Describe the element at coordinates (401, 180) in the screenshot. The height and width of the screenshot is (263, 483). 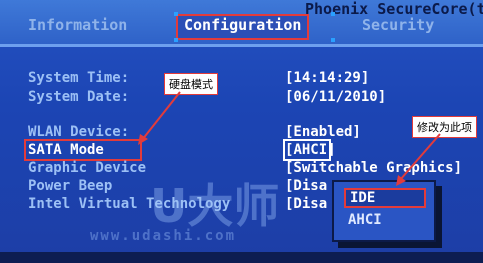
I see `ide-arrow-head` at that location.